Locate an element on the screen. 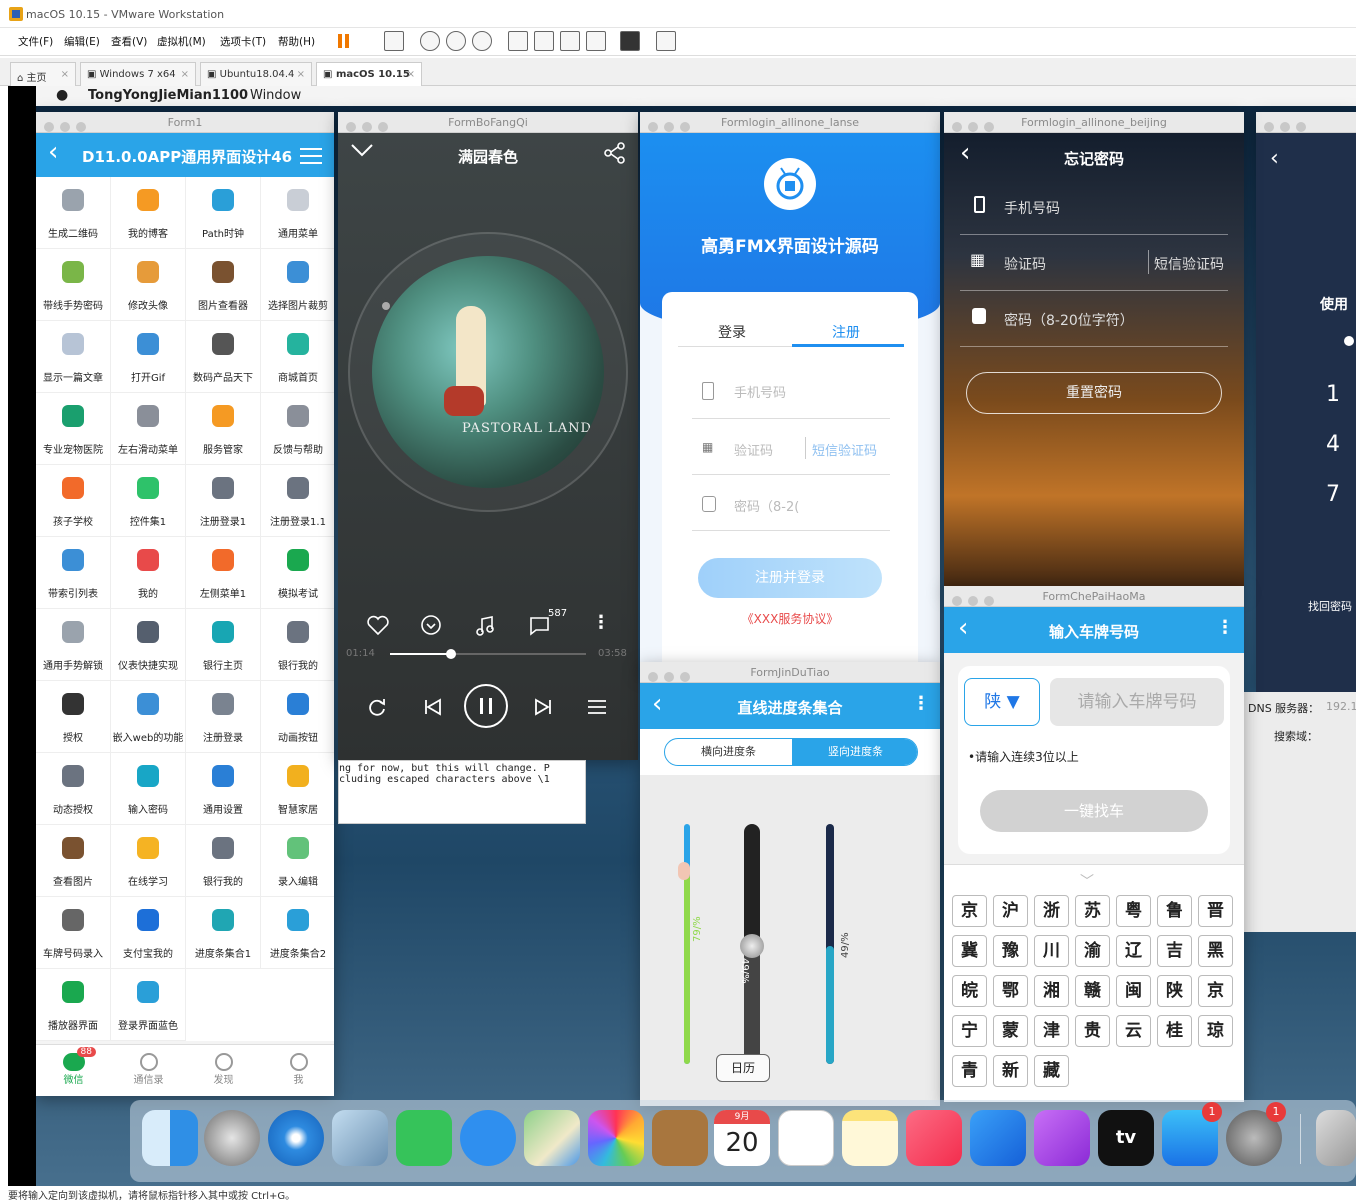 The width and height of the screenshot is (1356, 1202). grid-item: 反馈与帮助 is located at coordinates (297, 429).